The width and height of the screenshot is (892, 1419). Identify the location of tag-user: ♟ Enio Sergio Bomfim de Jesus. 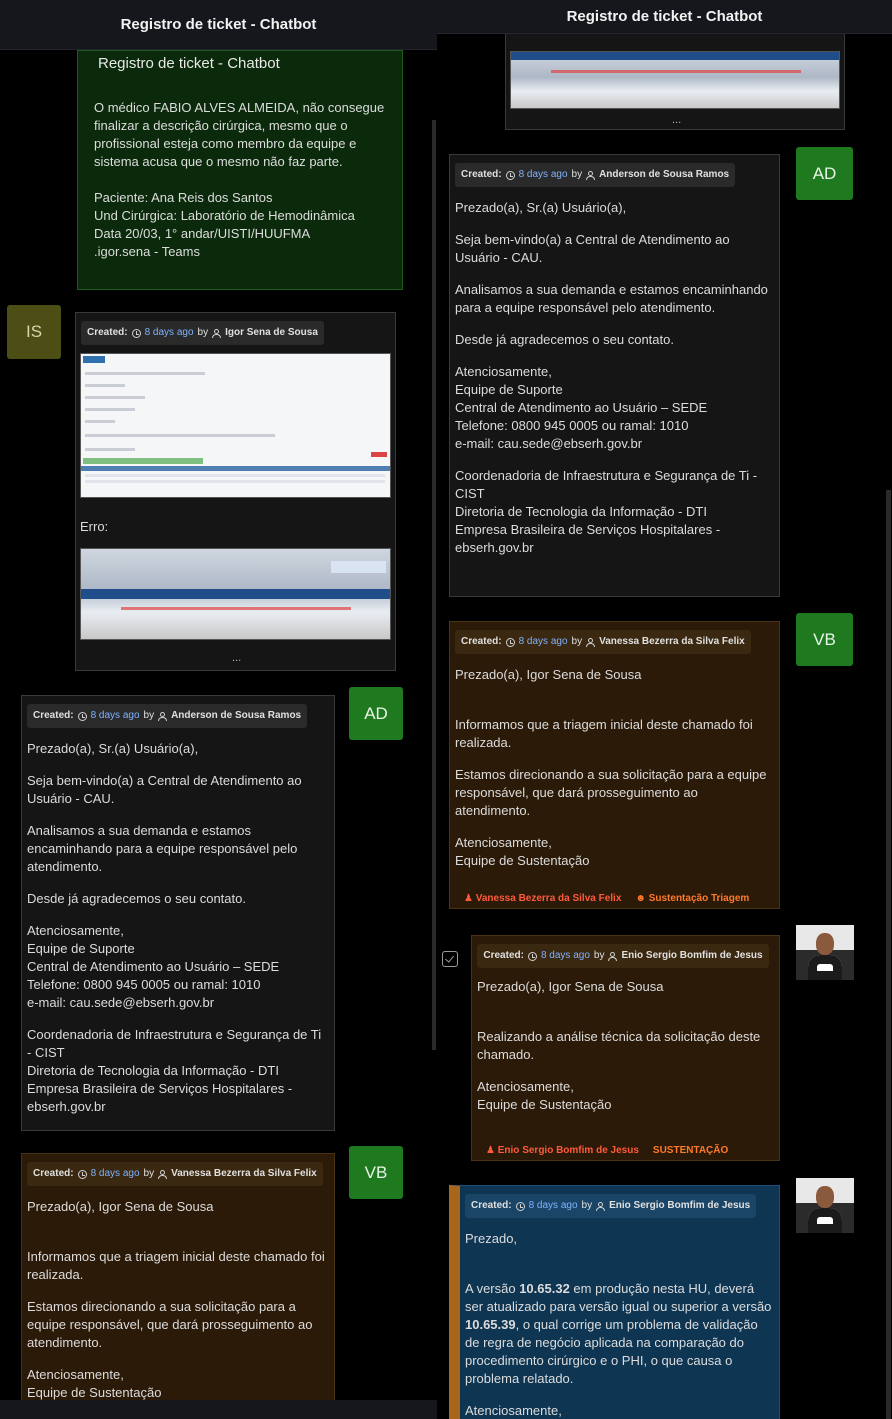
(562, 1150).